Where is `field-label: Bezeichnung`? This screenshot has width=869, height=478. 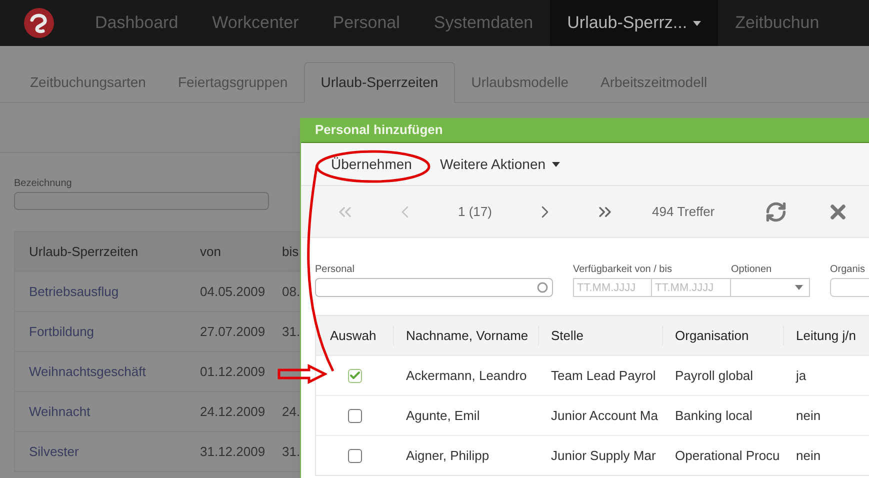
field-label: Bezeichnung is located at coordinates (43, 184).